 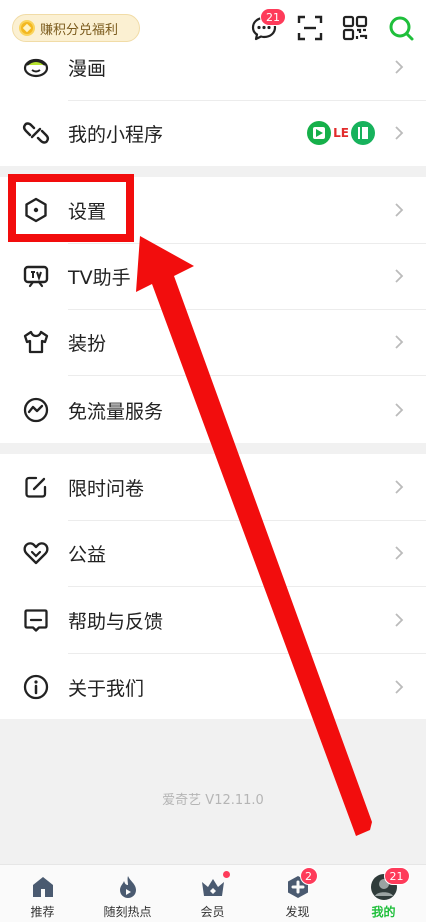 I want to click on menu-item-label: TV助手, so click(x=99, y=277).